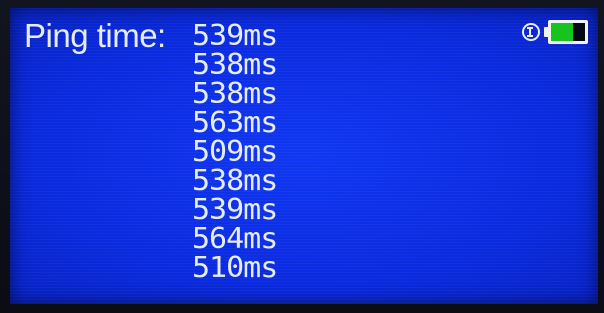  I want to click on battery-empty-area, so click(579, 32).